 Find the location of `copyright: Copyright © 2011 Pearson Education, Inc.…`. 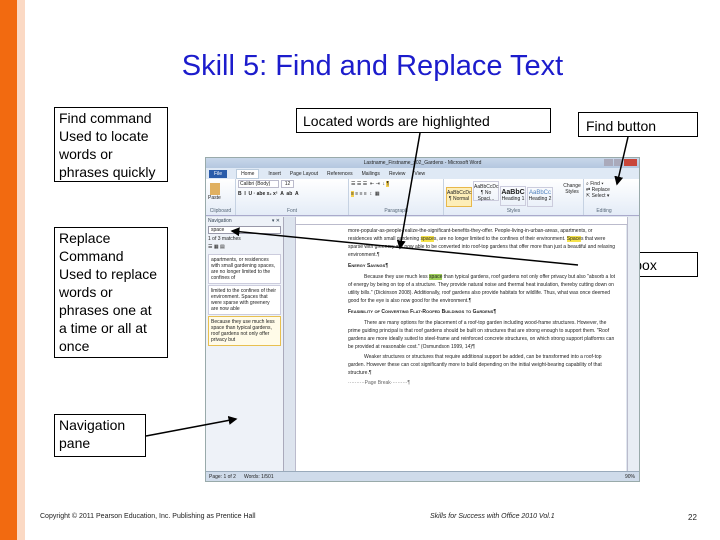

copyright: Copyright © 2011 Pearson Education, Inc.… is located at coordinates (148, 516).